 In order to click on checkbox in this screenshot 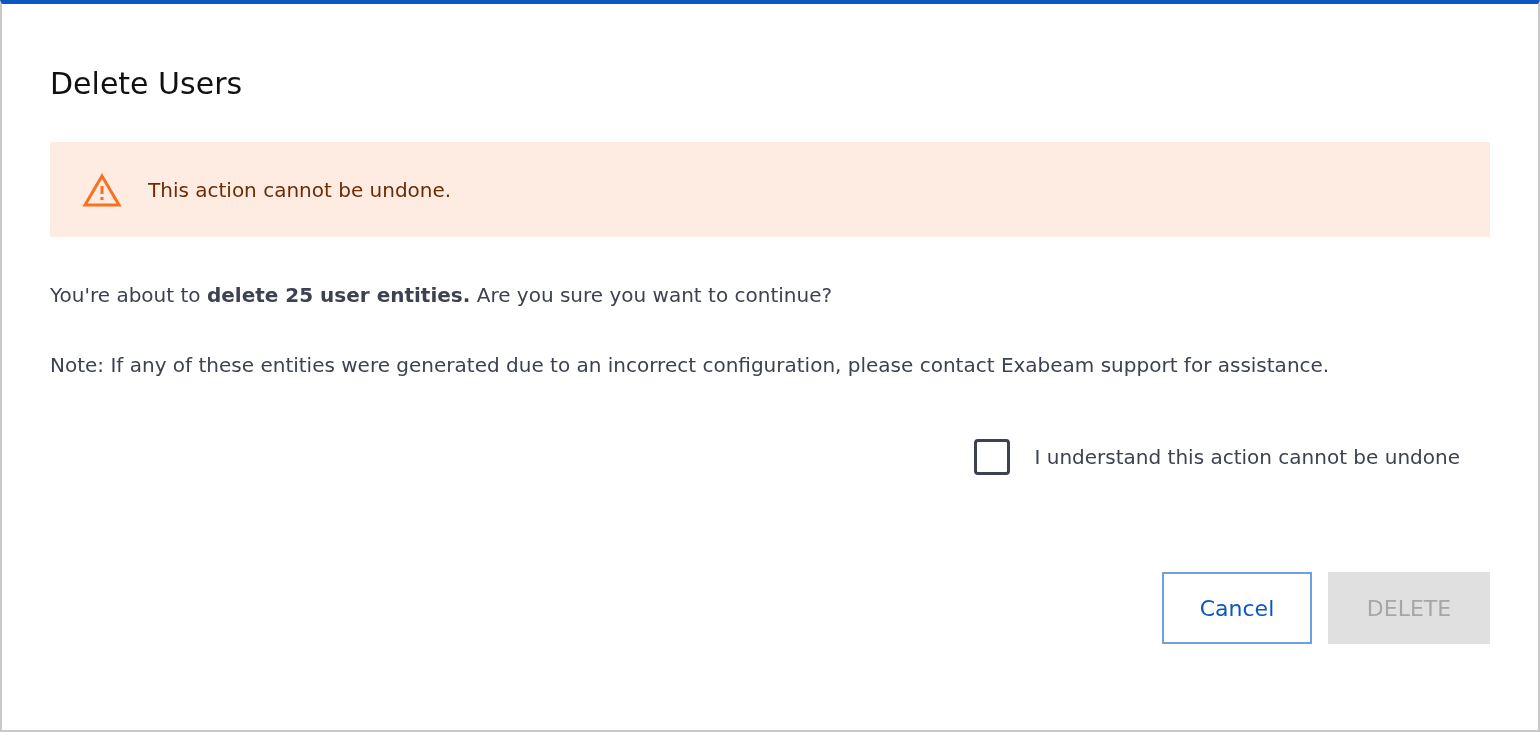, I will do `click(992, 457)`.